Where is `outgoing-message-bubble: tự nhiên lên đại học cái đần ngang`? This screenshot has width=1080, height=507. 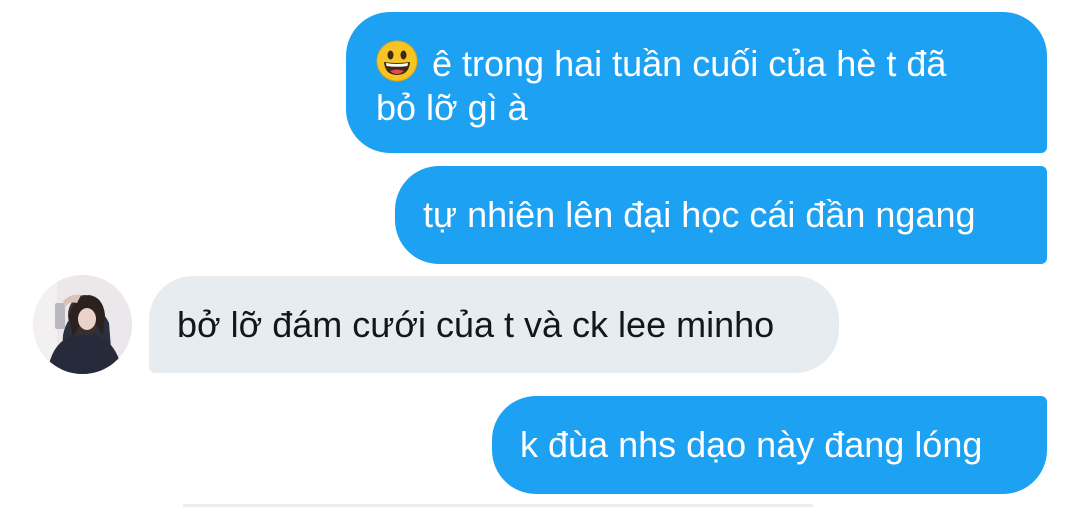
outgoing-message-bubble: tự nhiên lên đại học cái đần ngang is located at coordinates (721, 215).